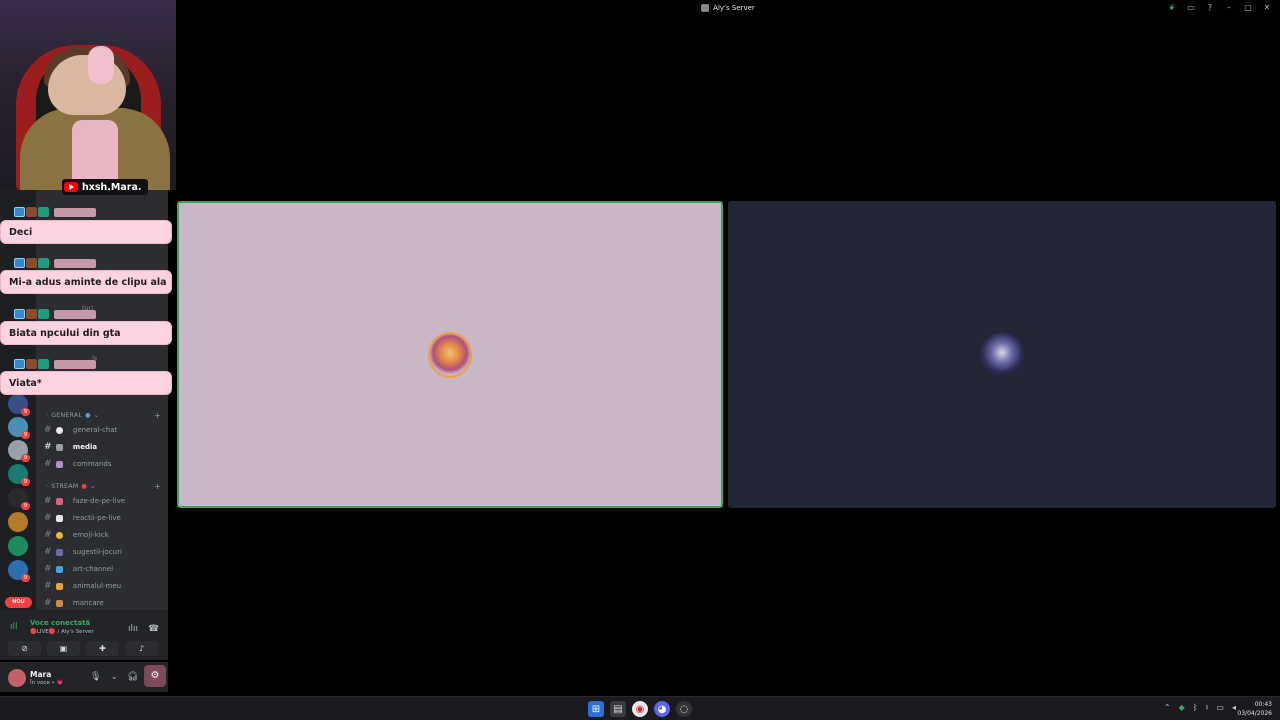 Image resolution: width=1280 pixels, height=720 pixels. What do you see at coordinates (684, 709) in the screenshot?
I see `obs-icon: ◌` at bounding box center [684, 709].